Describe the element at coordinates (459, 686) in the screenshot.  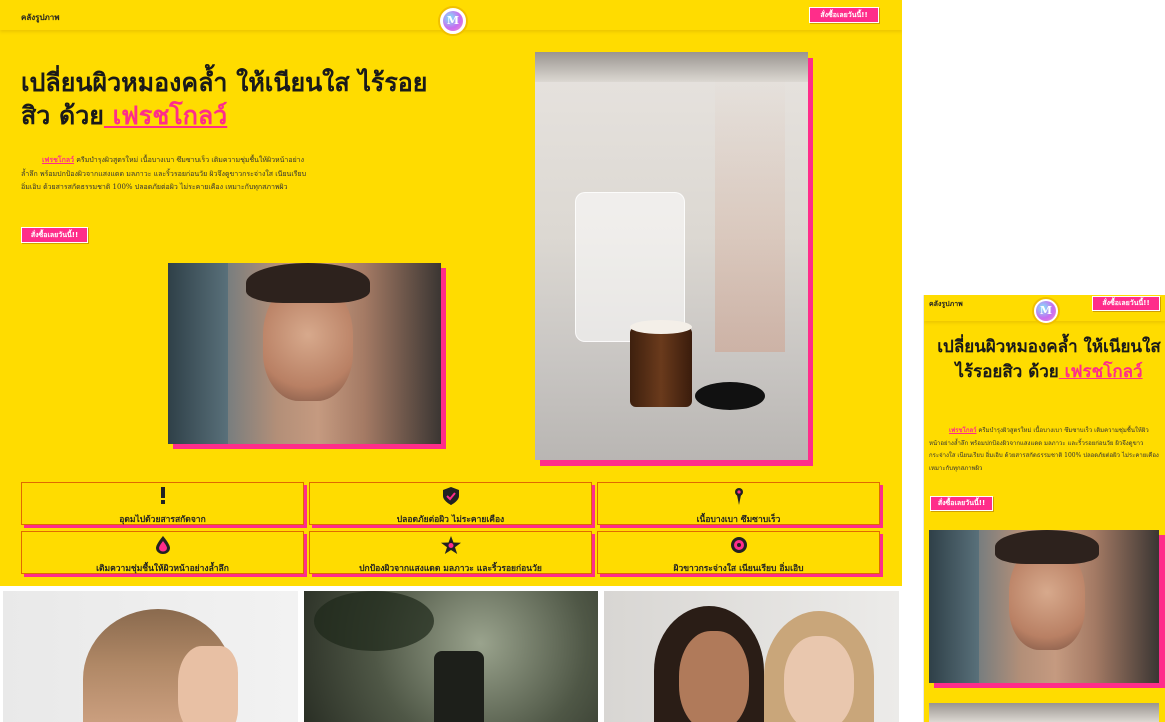
I see `bottle-shape` at that location.